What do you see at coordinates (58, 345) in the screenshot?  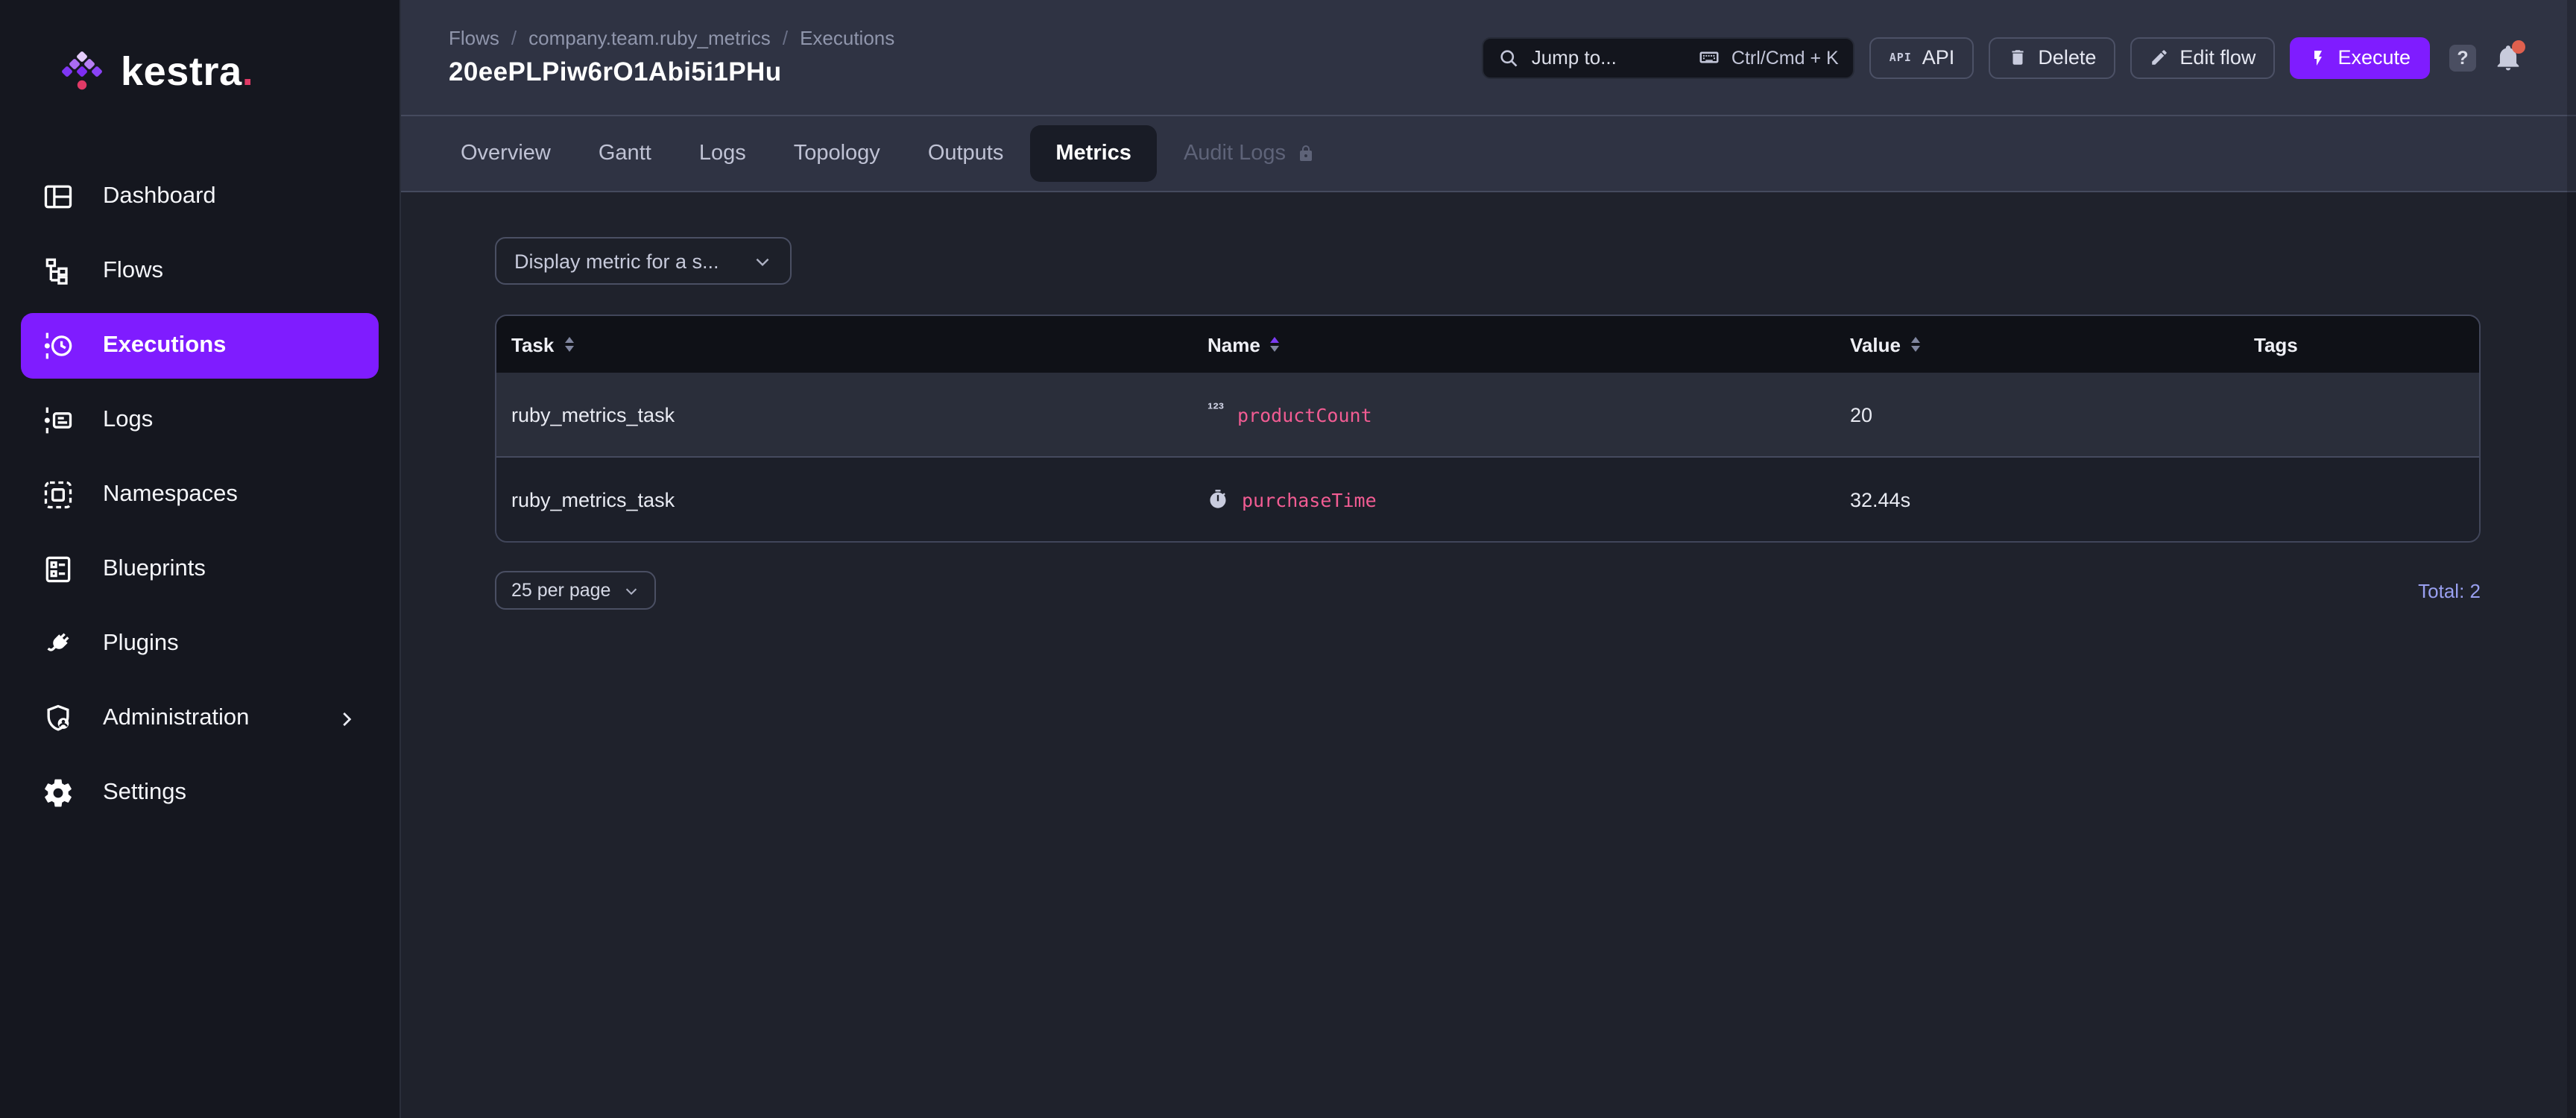 I see `executions-icon` at bounding box center [58, 345].